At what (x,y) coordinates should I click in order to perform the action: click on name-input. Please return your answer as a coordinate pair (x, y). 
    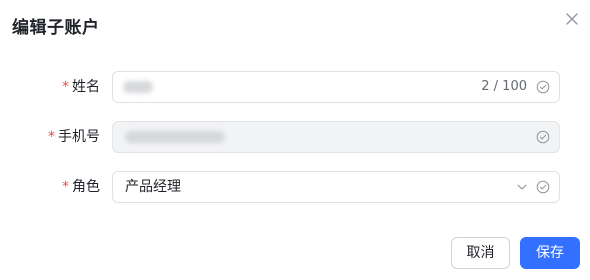
    Looking at the image, I should click on (283, 87).